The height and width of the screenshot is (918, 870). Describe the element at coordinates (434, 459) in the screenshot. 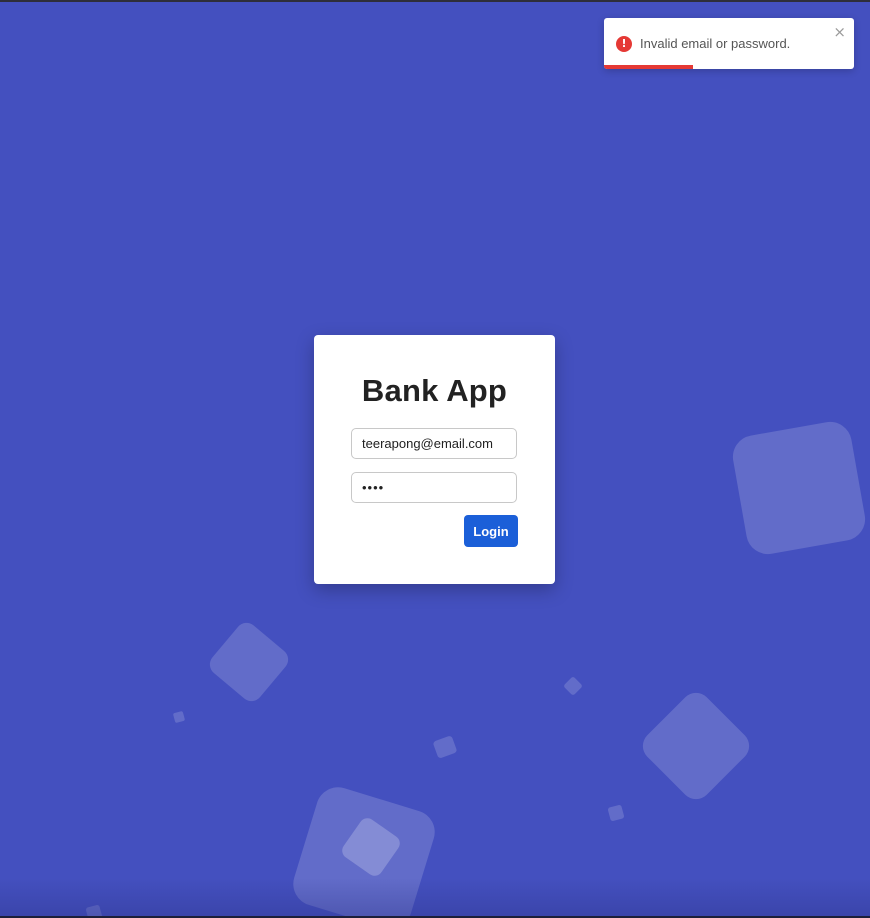

I see `login-card: Bank App Login` at that location.